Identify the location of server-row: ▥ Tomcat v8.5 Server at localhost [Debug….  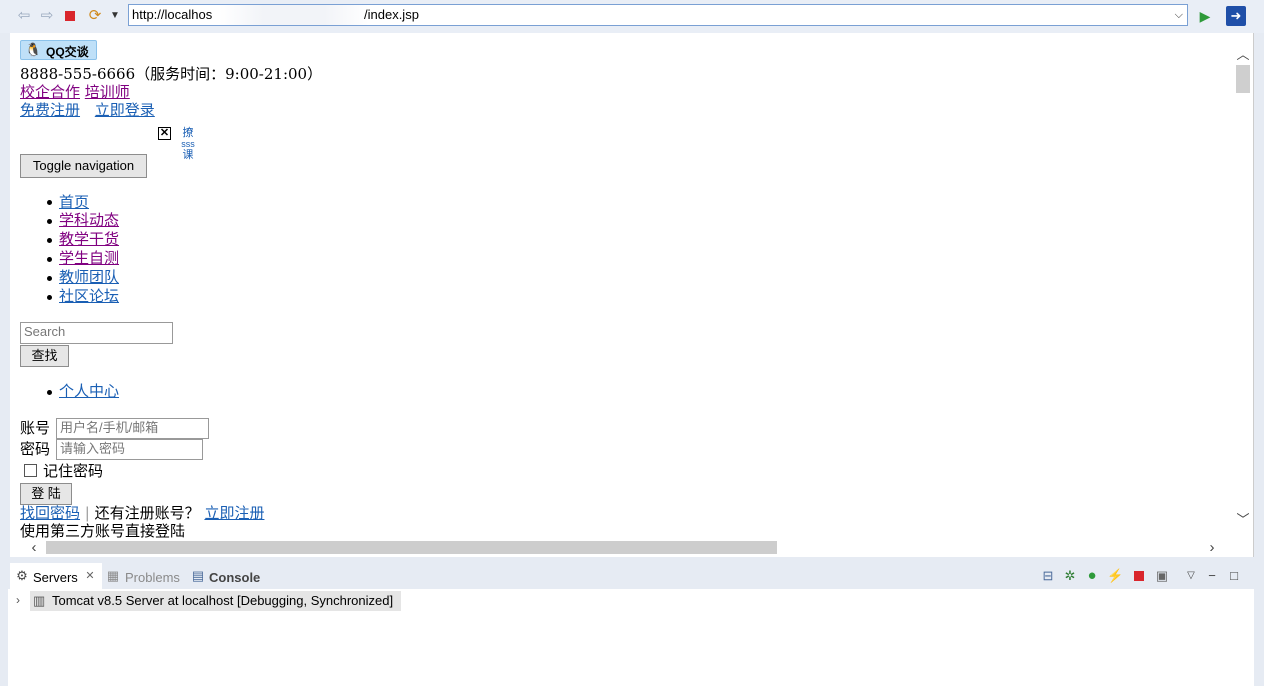
(215, 601).